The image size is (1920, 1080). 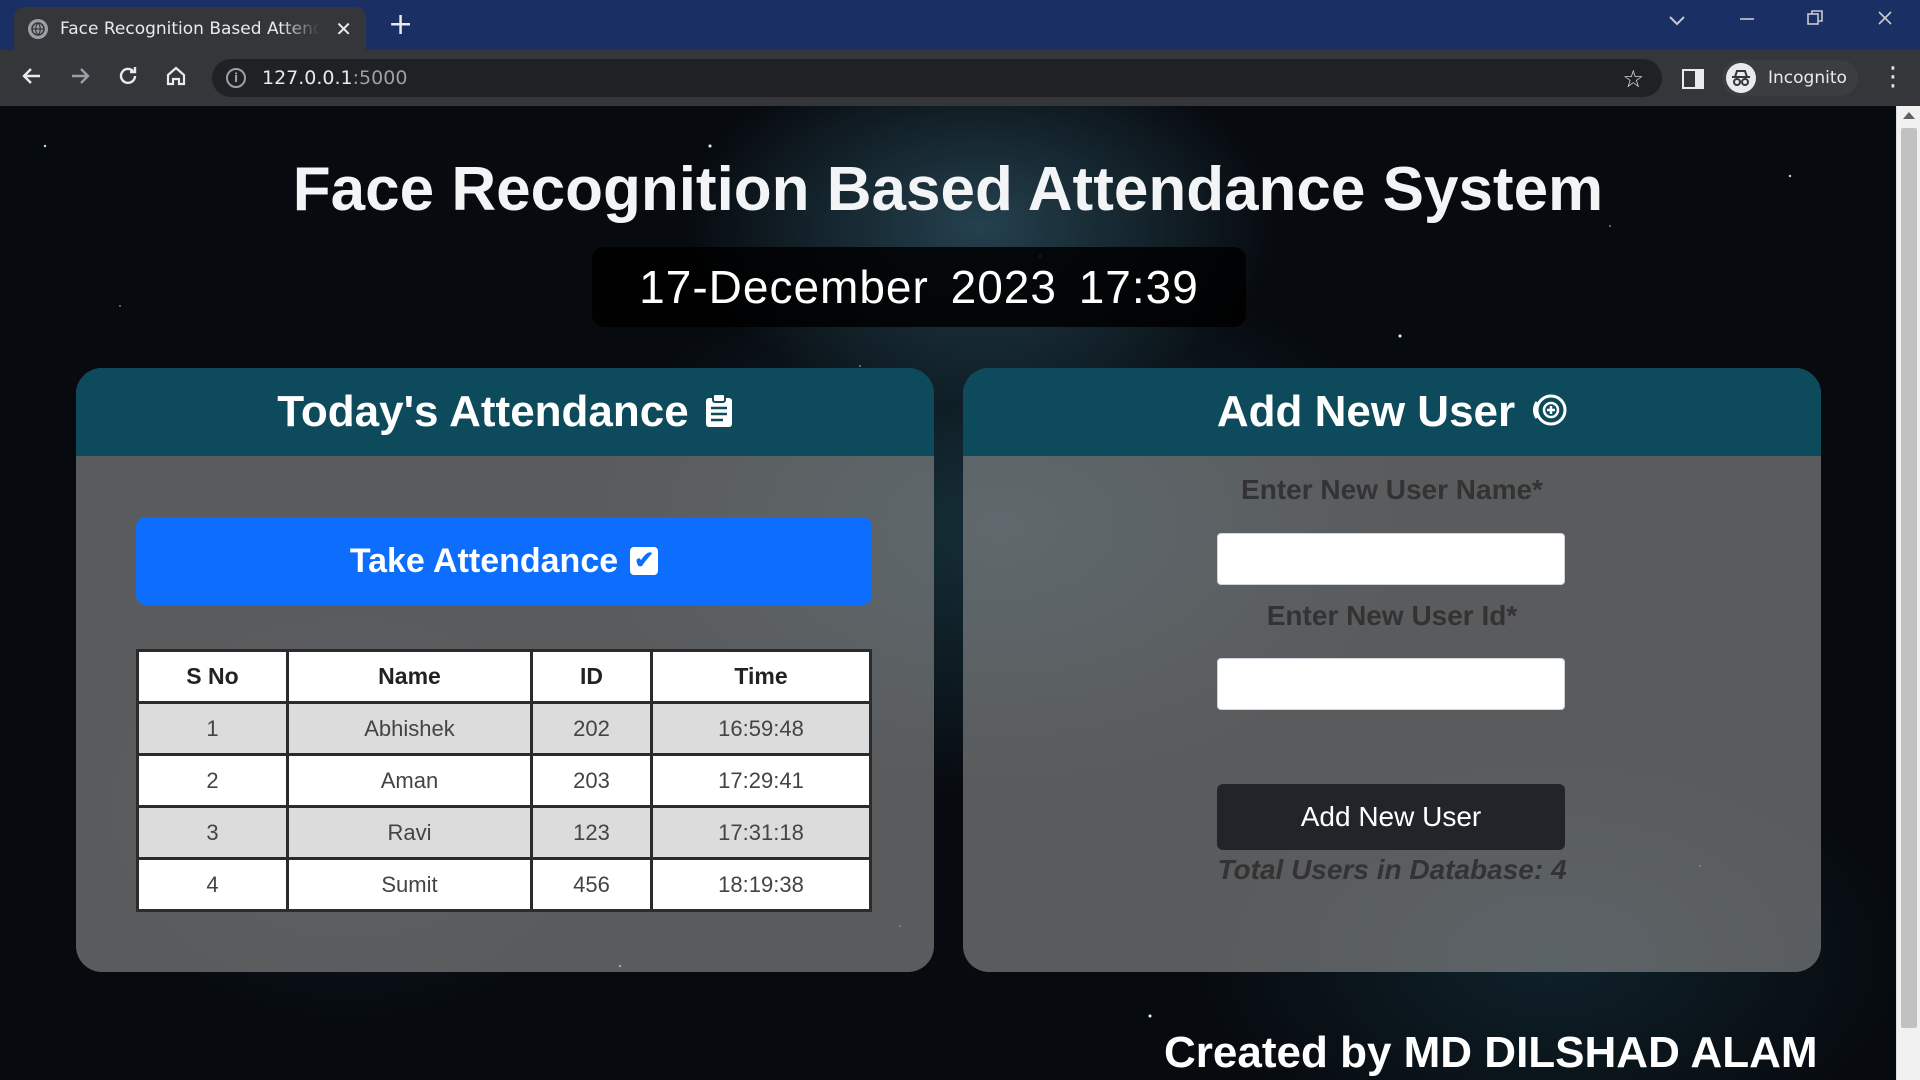 What do you see at coordinates (1549, 414) in the screenshot?
I see `add-circle-icon` at bounding box center [1549, 414].